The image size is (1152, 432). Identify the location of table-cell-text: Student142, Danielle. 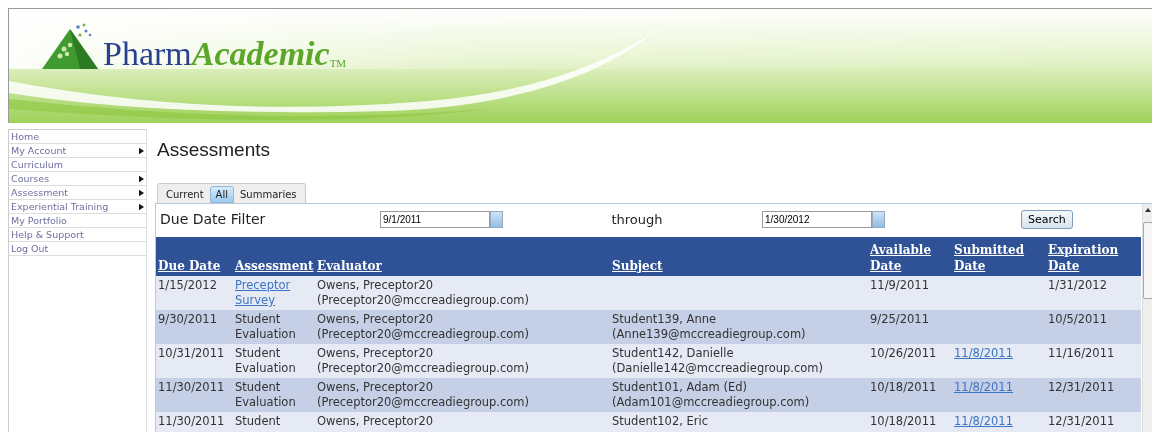
(673, 353).